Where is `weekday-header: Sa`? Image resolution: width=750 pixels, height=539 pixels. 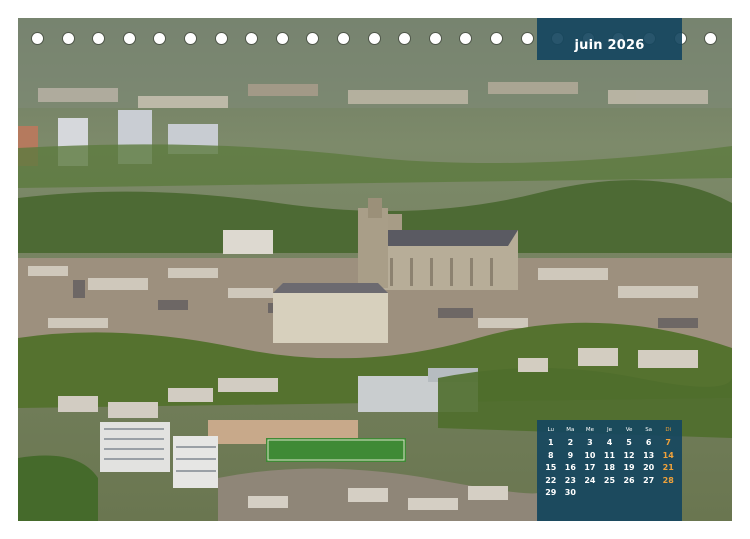
weekday-header: Sa is located at coordinates (649, 430).